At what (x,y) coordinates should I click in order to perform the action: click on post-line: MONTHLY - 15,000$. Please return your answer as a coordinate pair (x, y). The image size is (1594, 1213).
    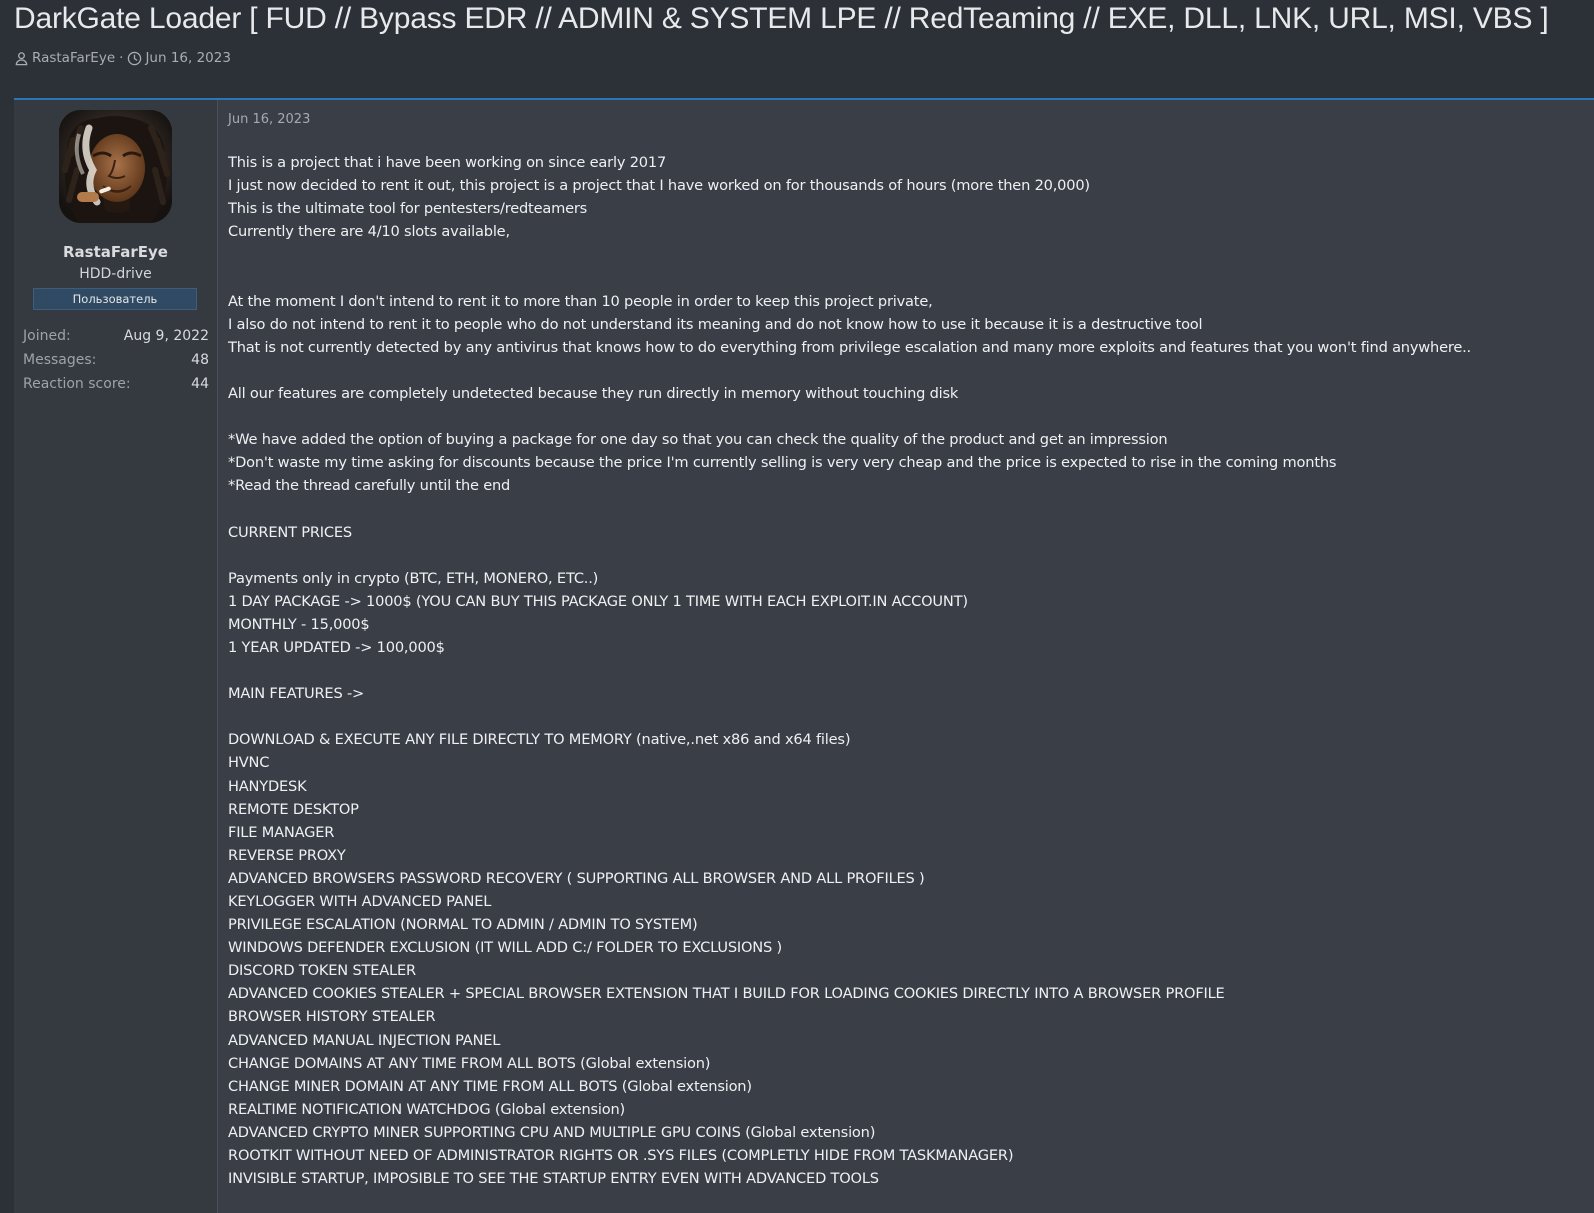
    Looking at the image, I should click on (299, 624).